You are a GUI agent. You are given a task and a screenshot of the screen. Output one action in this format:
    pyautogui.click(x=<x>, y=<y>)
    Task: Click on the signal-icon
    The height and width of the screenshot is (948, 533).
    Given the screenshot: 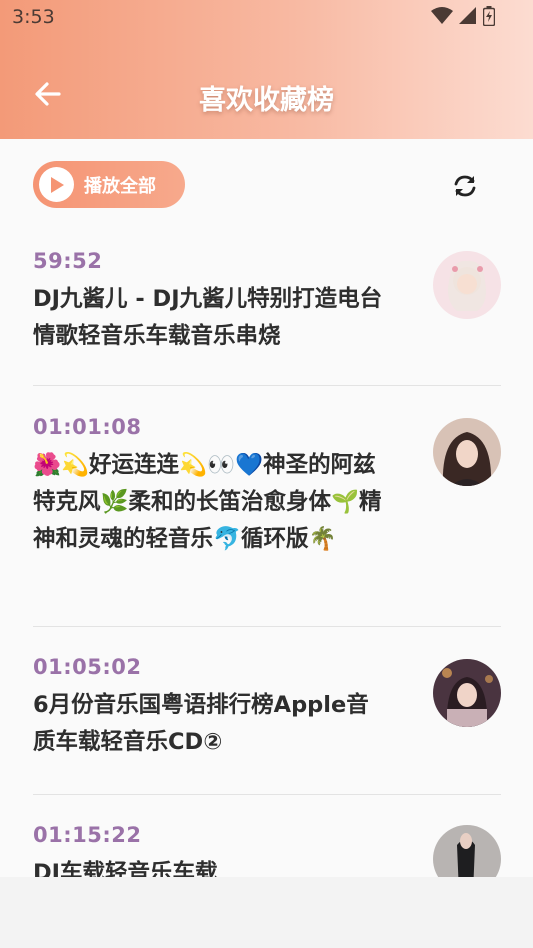 What is the action you would take?
    pyautogui.click(x=467, y=15)
    